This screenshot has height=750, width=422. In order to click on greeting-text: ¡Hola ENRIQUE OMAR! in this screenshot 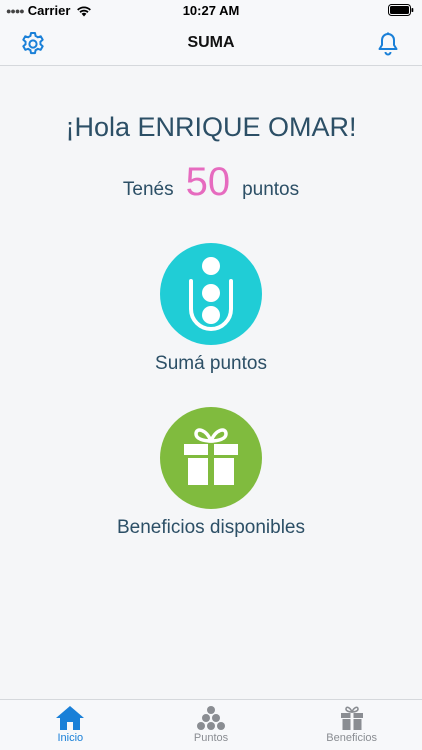, I will do `click(211, 127)`.